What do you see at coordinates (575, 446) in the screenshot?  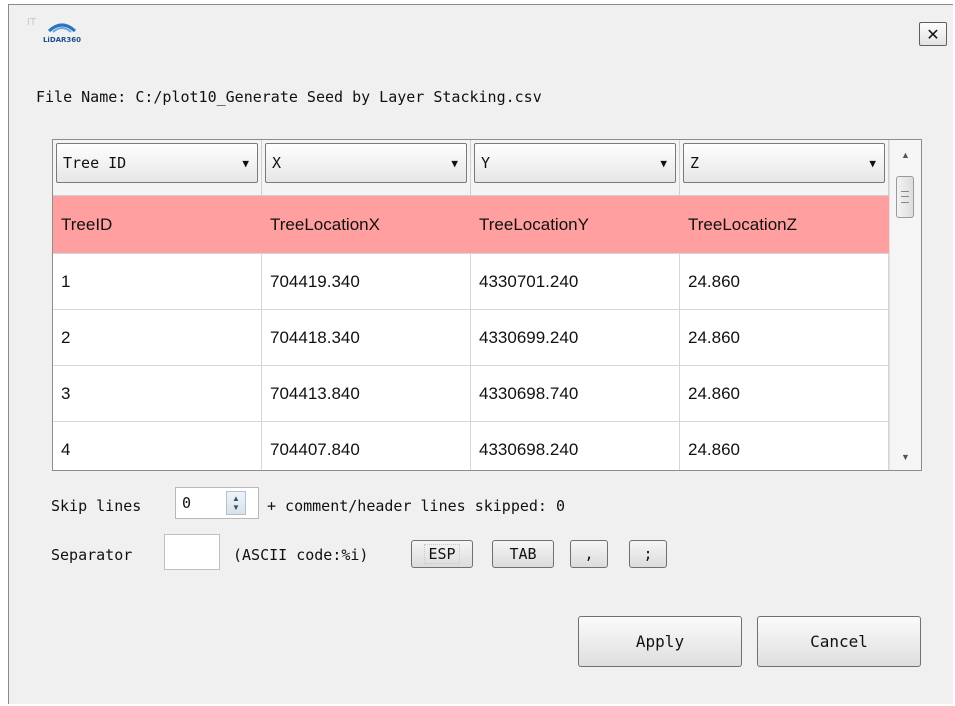 I see `table-cell: 4330698.240` at bounding box center [575, 446].